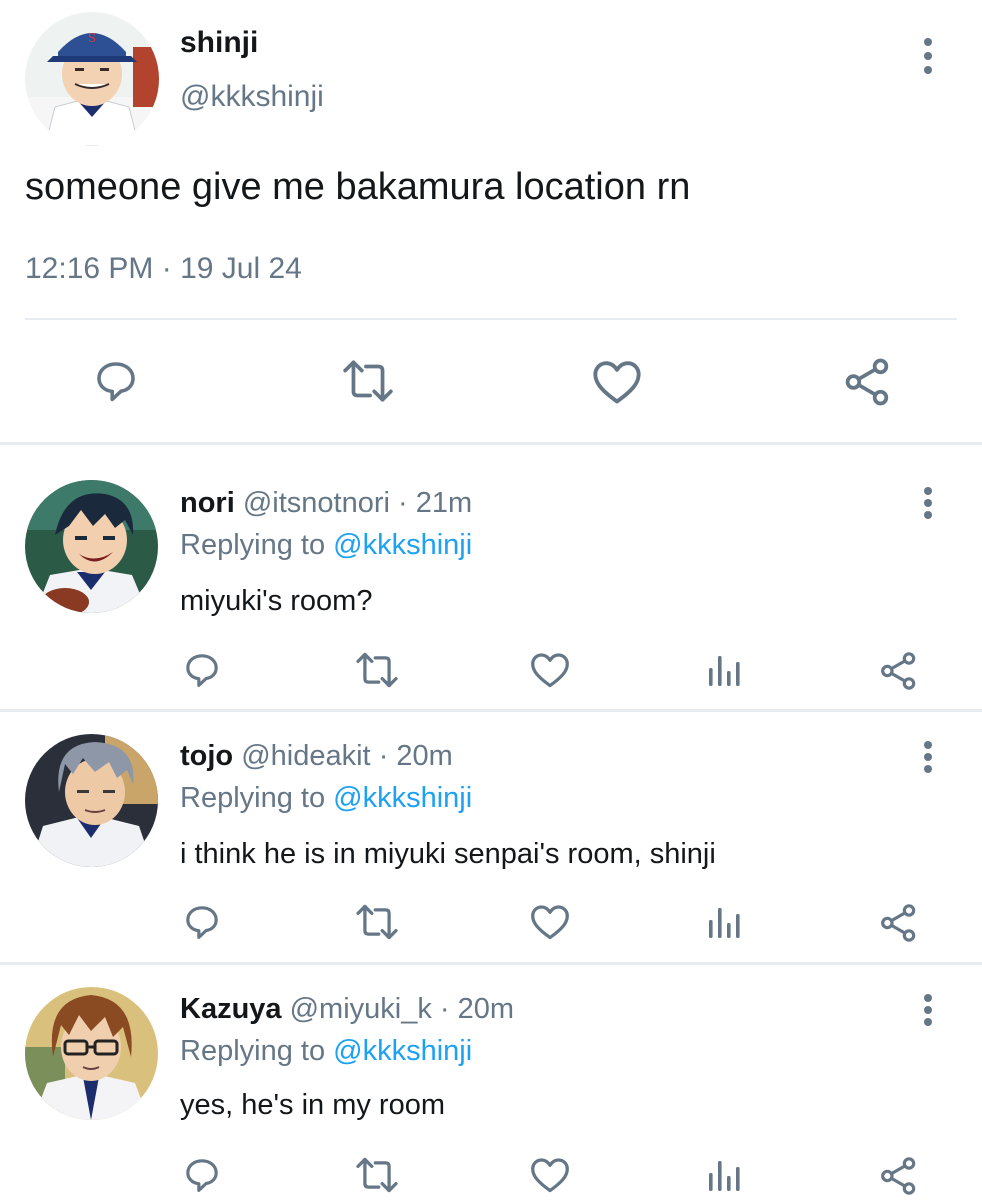  Describe the element at coordinates (163, 269) in the screenshot. I see `tweet-timestamp: 12:16 PM · 19 Jul 24` at that location.